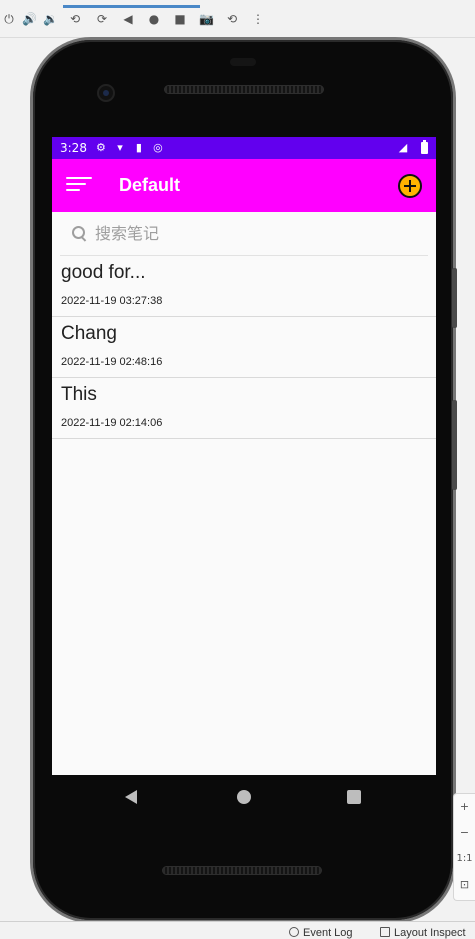  I want to click on note-timestamp: 2022-11-19 03:27:38, so click(112, 301).